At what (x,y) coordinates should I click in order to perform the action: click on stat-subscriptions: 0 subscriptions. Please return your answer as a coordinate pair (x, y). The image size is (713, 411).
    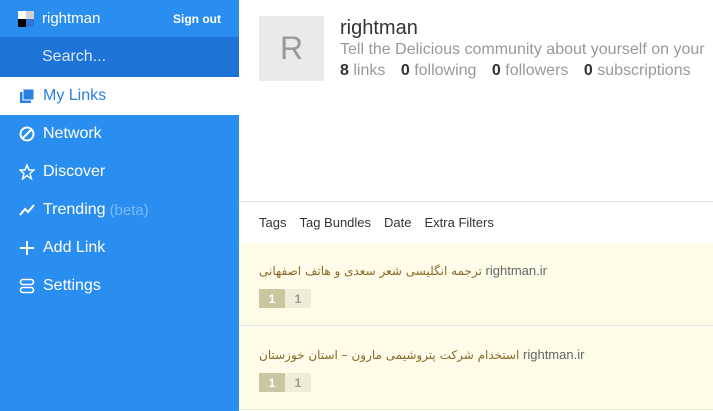
    Looking at the image, I should click on (637, 70).